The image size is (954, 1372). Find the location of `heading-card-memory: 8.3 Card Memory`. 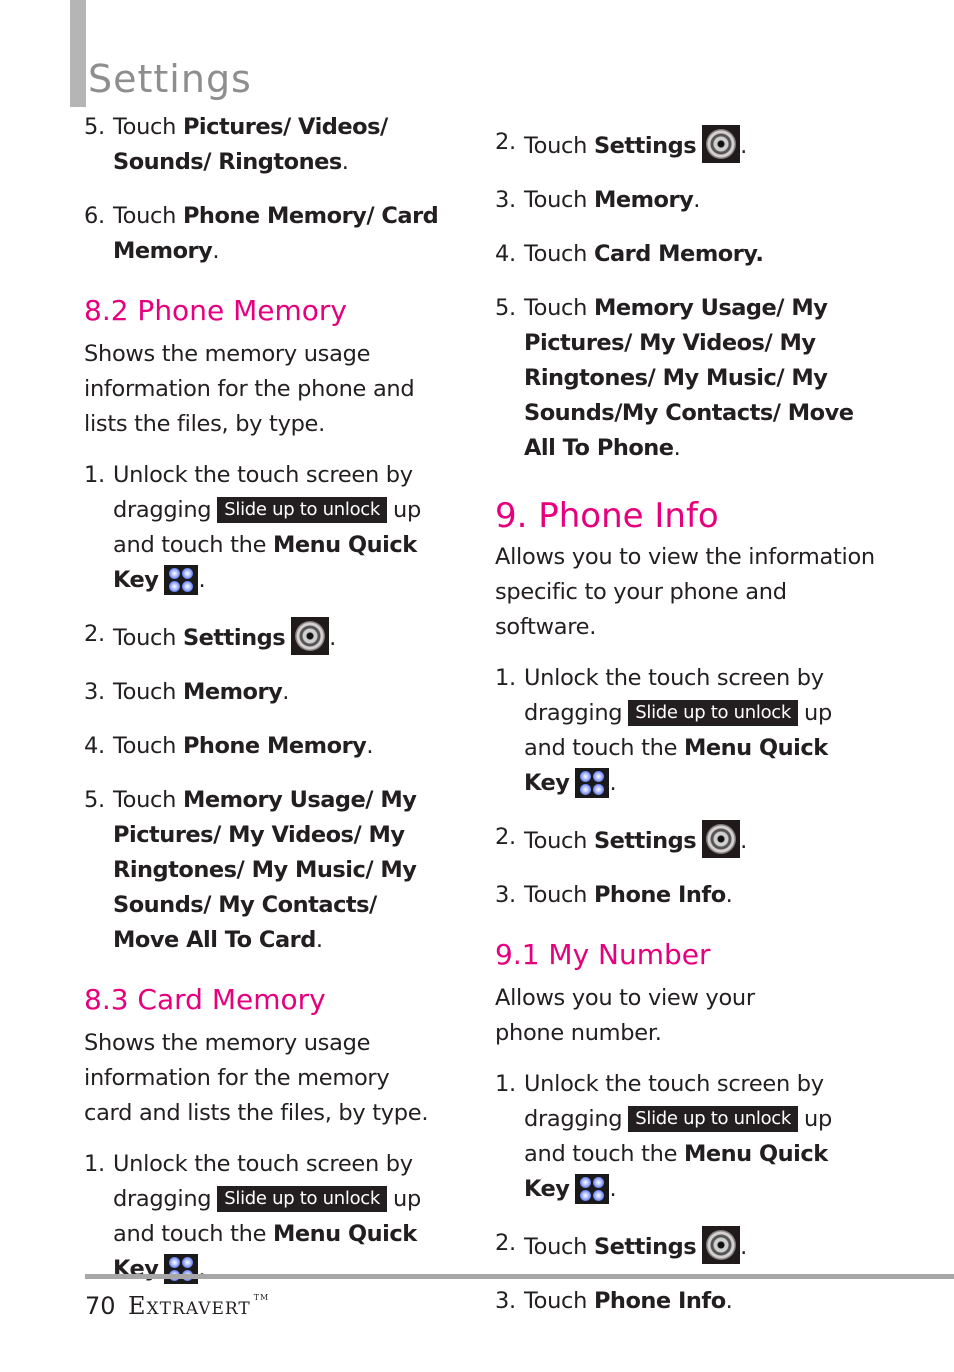

heading-card-memory: 8.3 Card Memory is located at coordinates (205, 999).